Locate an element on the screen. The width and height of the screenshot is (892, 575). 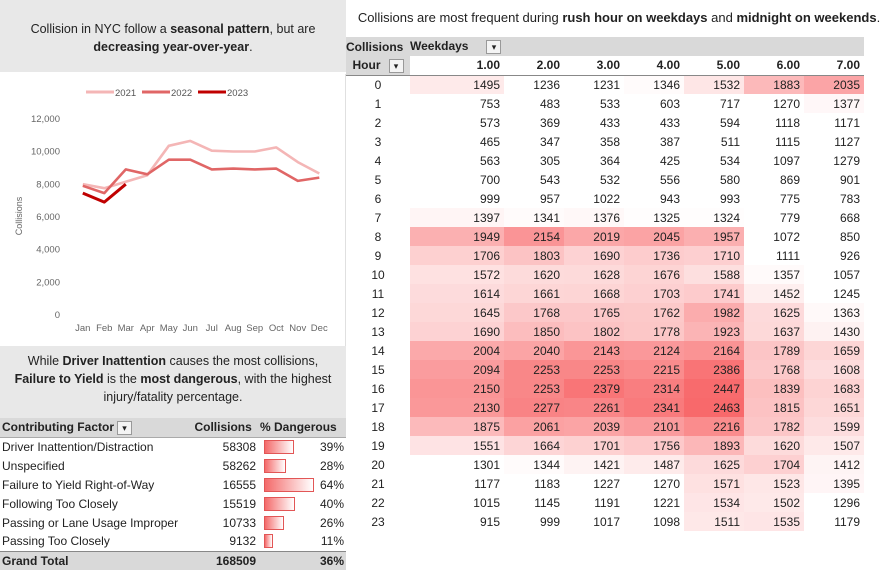
heat-cell: 1683 is located at coordinates (834, 388).